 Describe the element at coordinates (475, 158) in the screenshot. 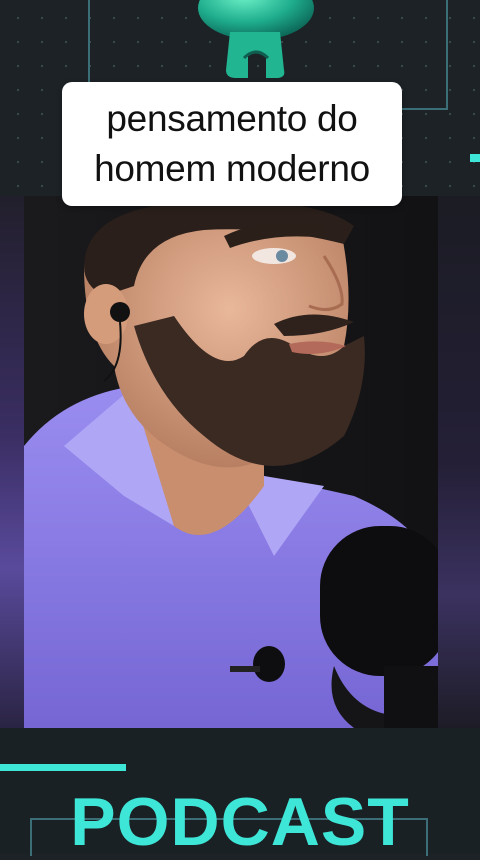

I see `accent-marker-right` at that location.